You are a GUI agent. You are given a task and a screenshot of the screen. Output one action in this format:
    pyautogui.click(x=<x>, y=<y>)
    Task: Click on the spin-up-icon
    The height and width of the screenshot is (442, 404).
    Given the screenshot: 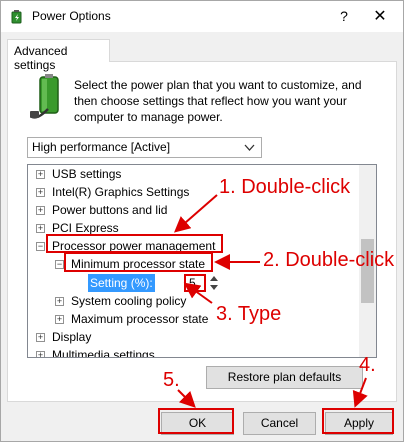 What is the action you would take?
    pyautogui.click(x=214, y=278)
    